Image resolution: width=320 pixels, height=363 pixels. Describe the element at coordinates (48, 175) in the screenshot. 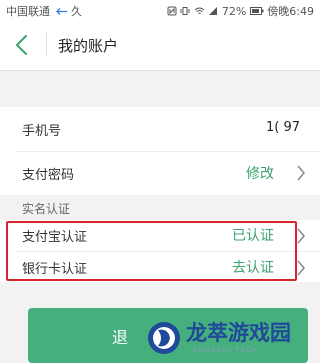

I see `pay-password-label: 支付密码` at that location.